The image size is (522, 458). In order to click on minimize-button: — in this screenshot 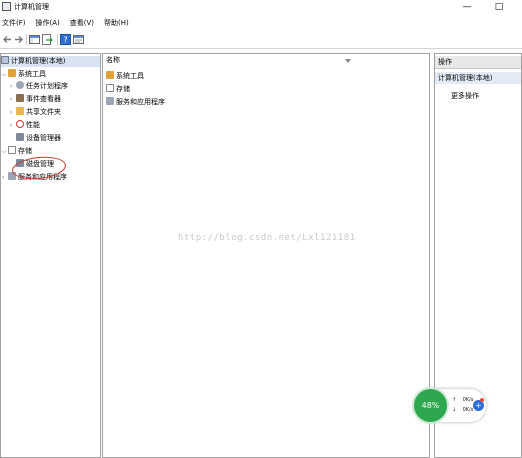, I will do `click(467, 7)`.